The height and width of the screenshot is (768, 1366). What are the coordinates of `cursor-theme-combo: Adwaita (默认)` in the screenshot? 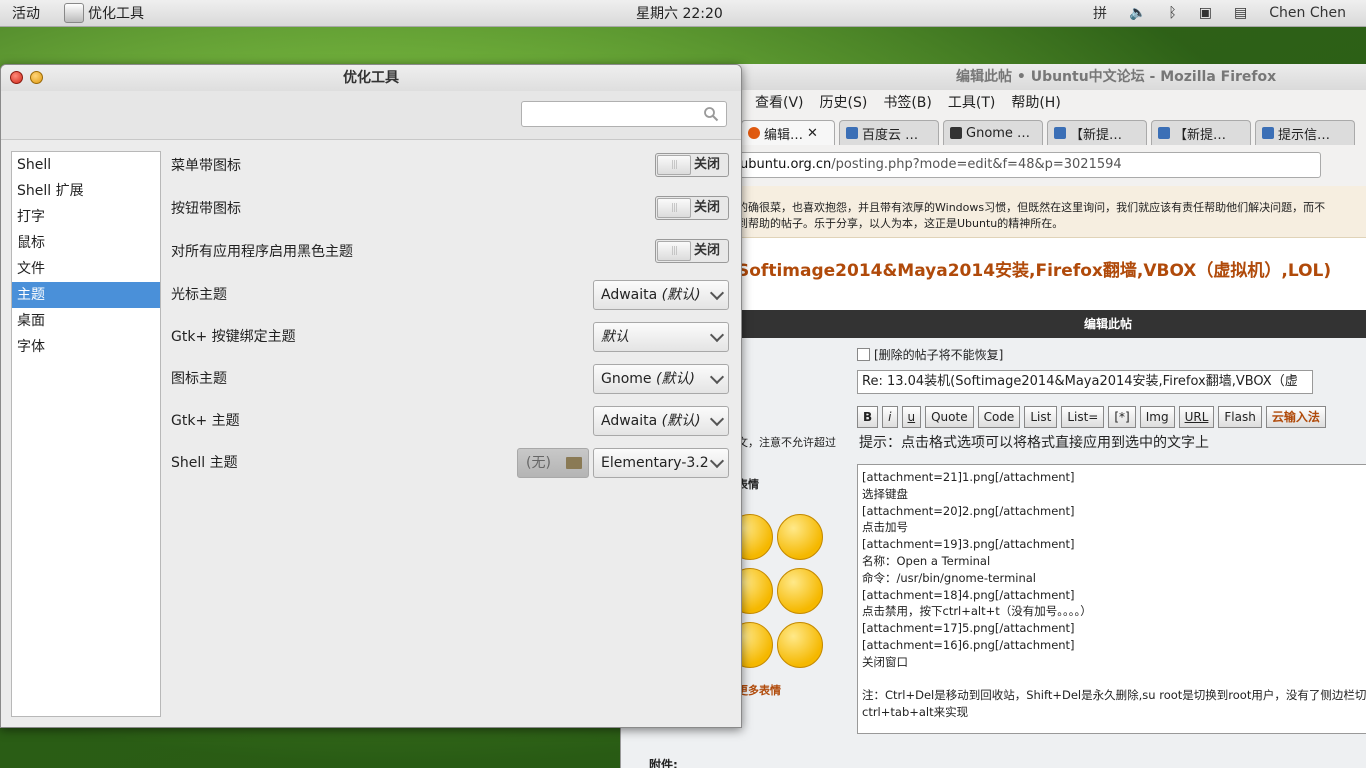 It's located at (661, 295).